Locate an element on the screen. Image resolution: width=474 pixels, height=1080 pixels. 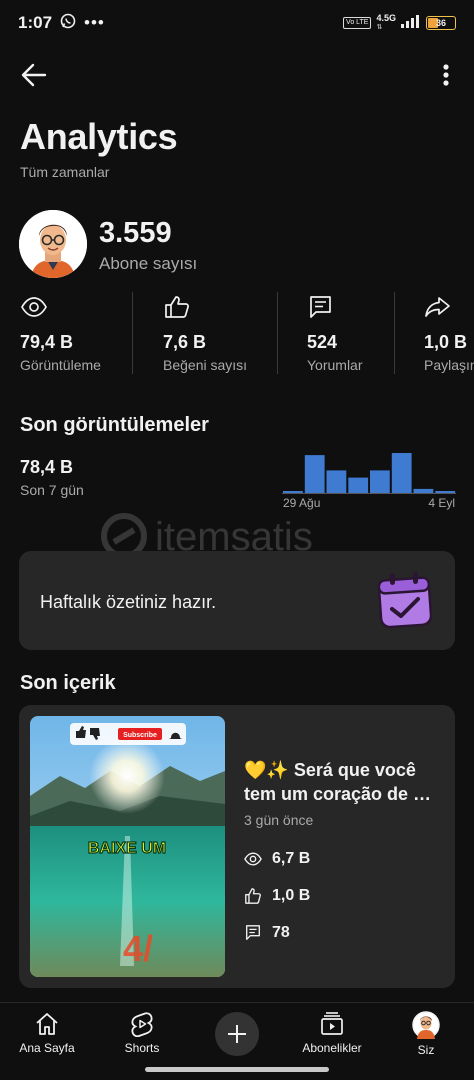
signal-icon is located at coordinates (411, 23).